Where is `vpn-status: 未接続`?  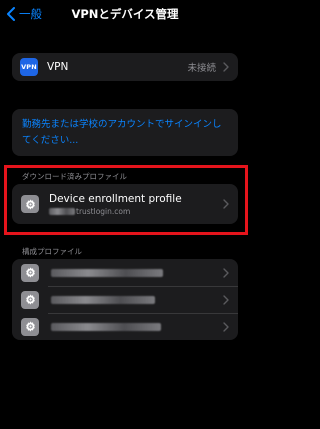 vpn-status: 未接続 is located at coordinates (201, 68).